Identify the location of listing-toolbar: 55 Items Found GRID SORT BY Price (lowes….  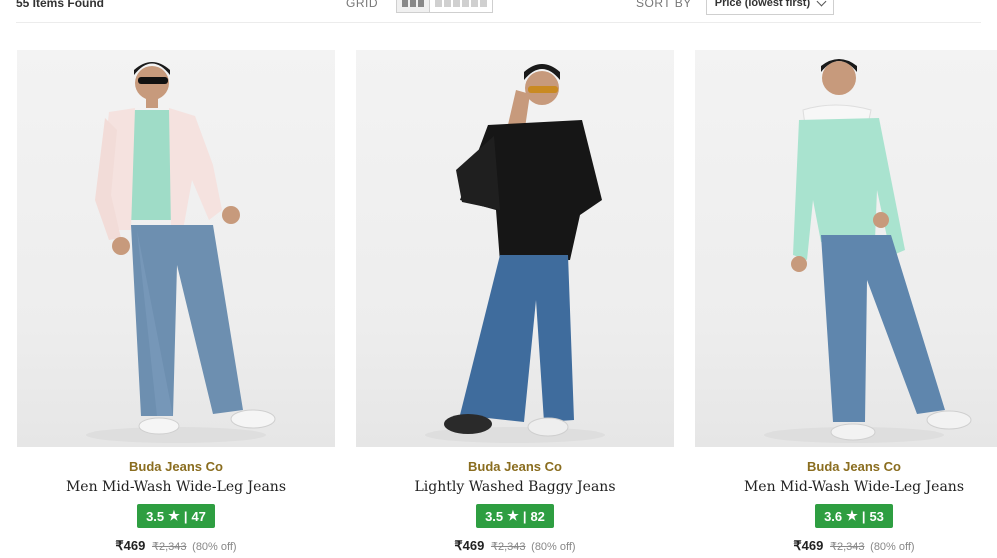
(498, 11).